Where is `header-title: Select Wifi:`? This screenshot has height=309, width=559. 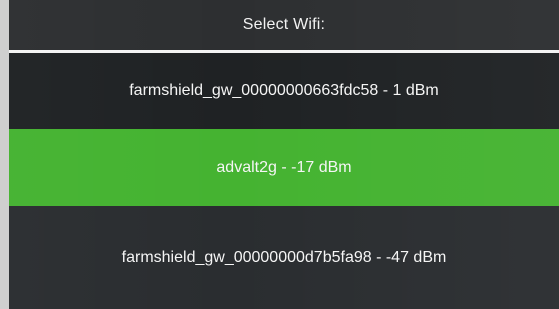
header-title: Select Wifi: is located at coordinates (284, 24).